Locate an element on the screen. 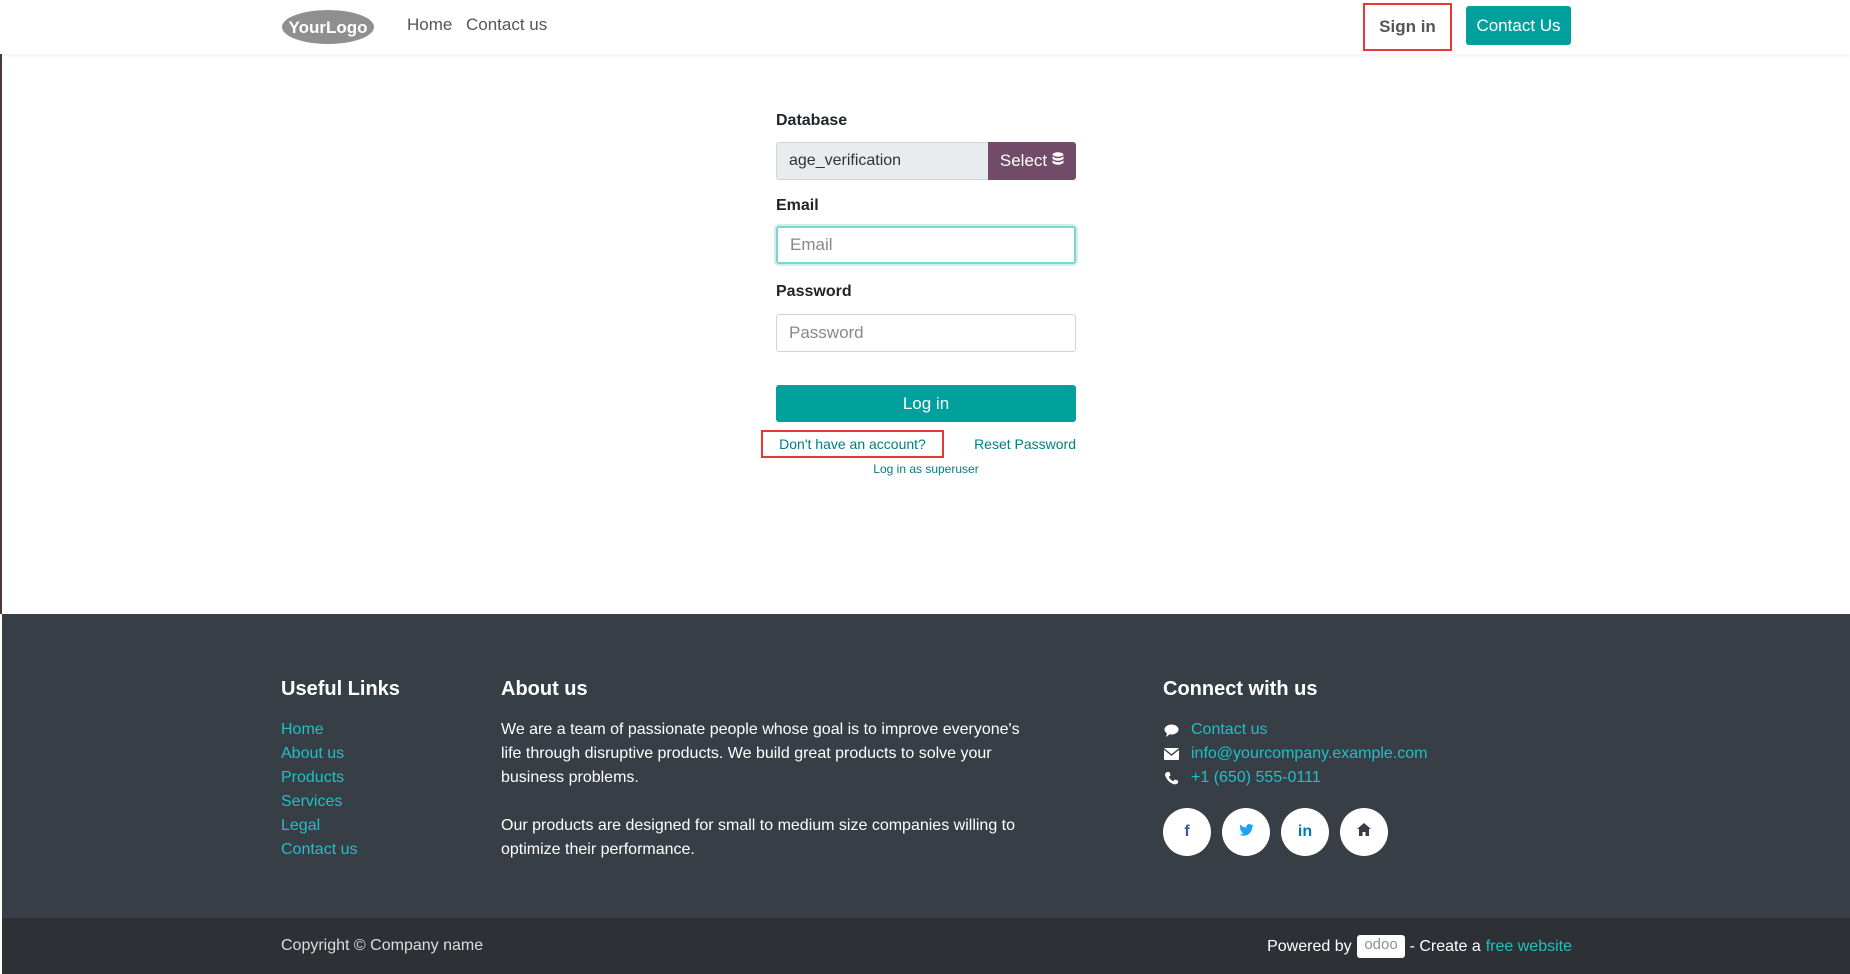  database-icon is located at coordinates (1058, 161).